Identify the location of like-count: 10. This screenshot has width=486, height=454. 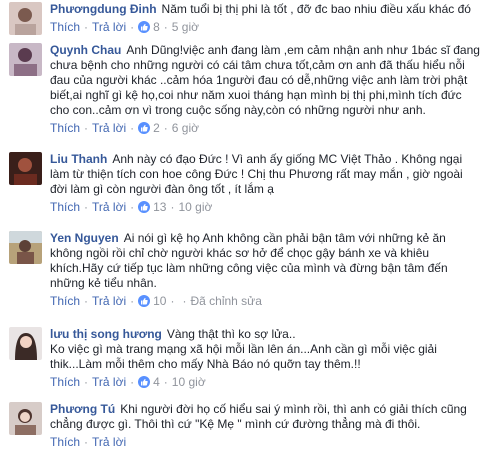
(159, 301).